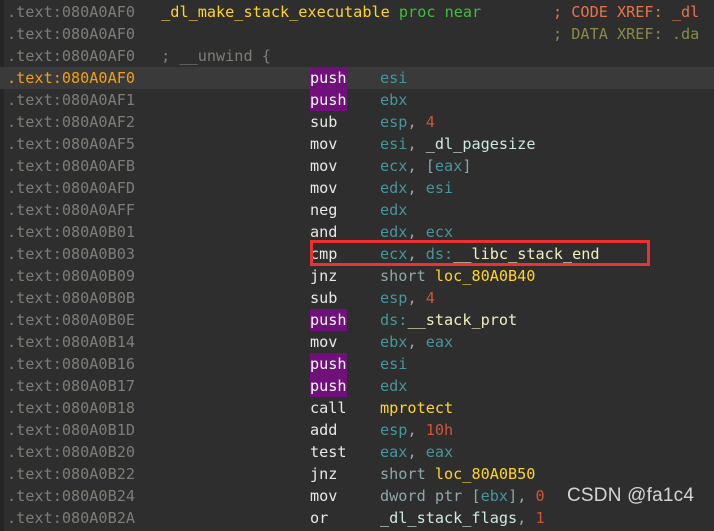 Image resolution: width=714 pixels, height=531 pixels. I want to click on mnemonic: call, so click(345, 408).